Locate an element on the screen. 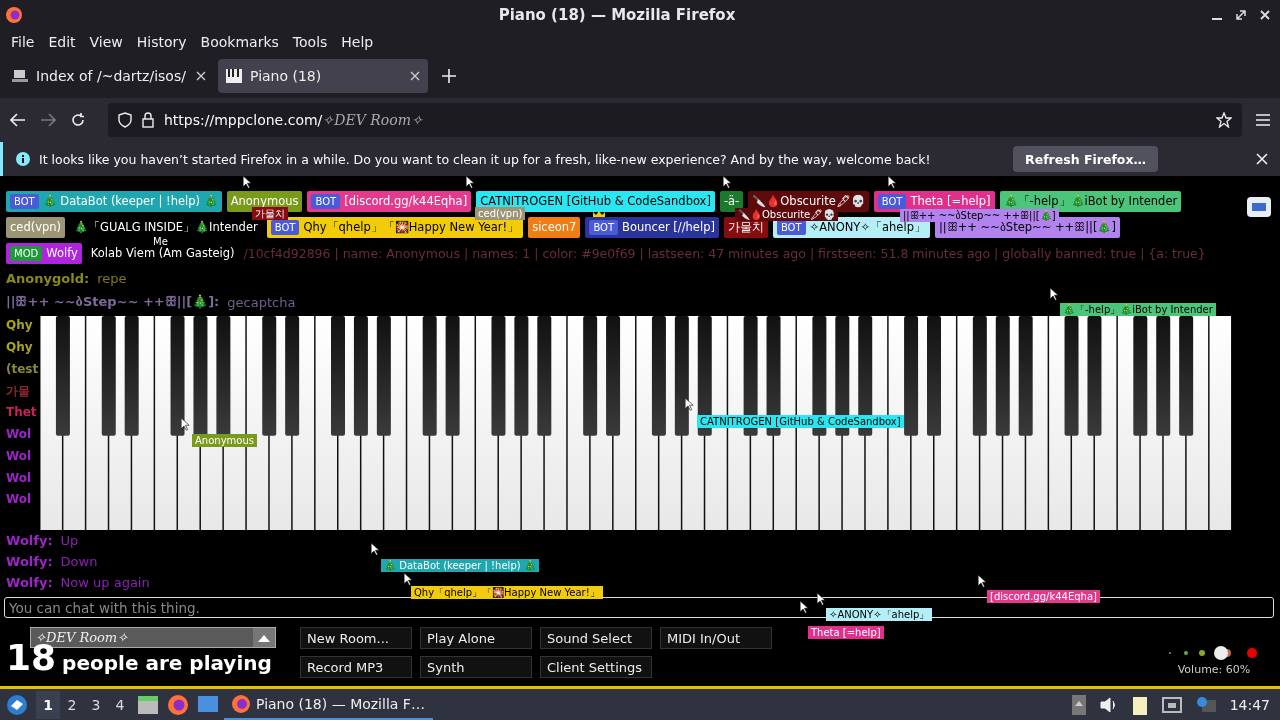 This screenshot has width=1280, height=720. info-text: /10cf4d92896 | name: Anonymous | names: 1 | color: #9e0f69 | lastseen: 47 minutes ago | firstseen: 51.8 minutes ago | globally banned: true | {a: true} is located at coordinates (724, 253).